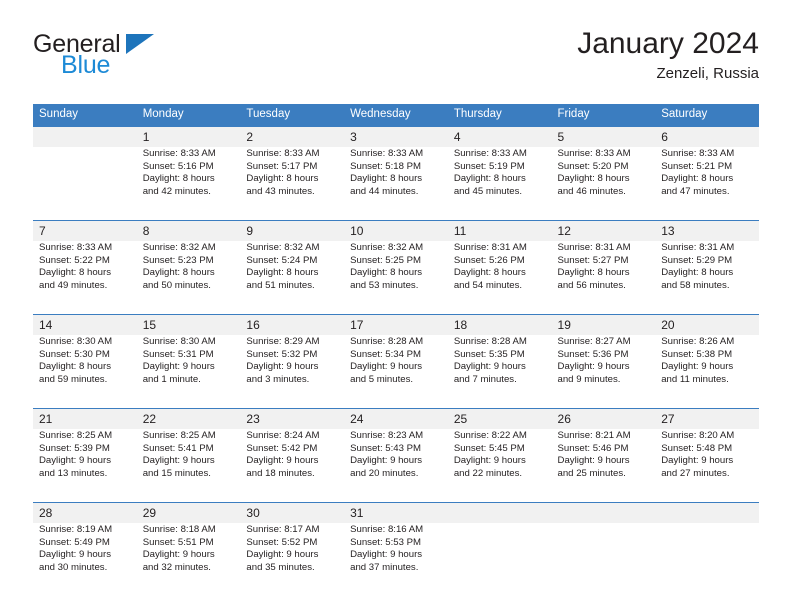 Image resolution: width=792 pixels, height=612 pixels. I want to click on daylight-text-line2: and 11 minutes., so click(695, 379).